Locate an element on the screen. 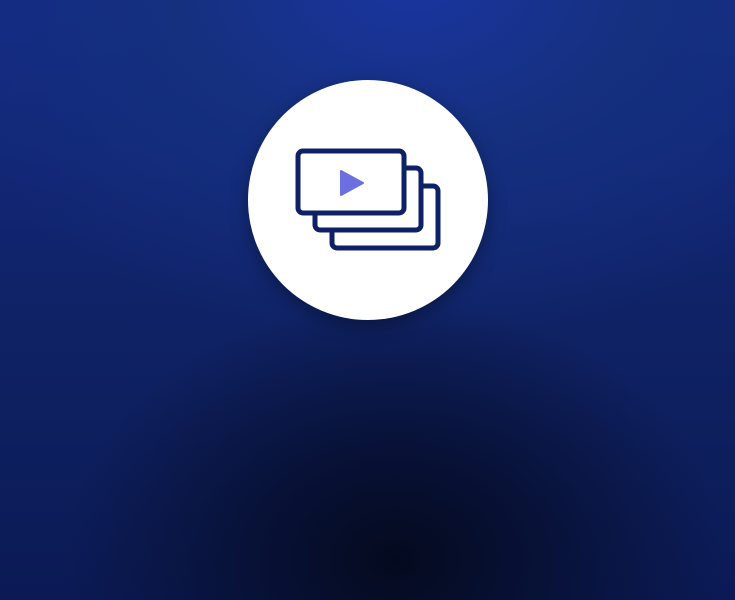 This screenshot has height=600, width=735. media-badge is located at coordinates (368, 200).